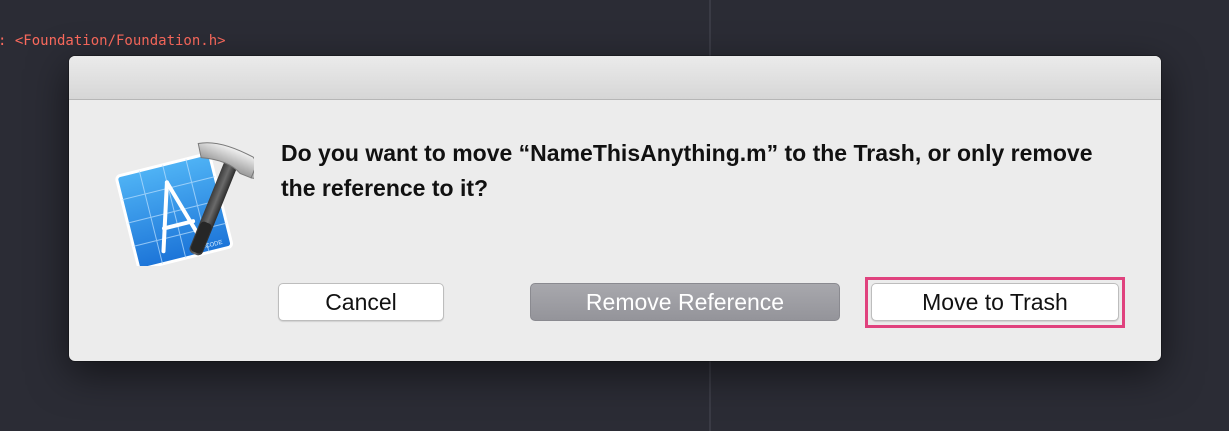 This screenshot has height=431, width=1229. Describe the element at coordinates (995, 302) in the screenshot. I see `move-to-trash-button: Move to Trash` at that location.